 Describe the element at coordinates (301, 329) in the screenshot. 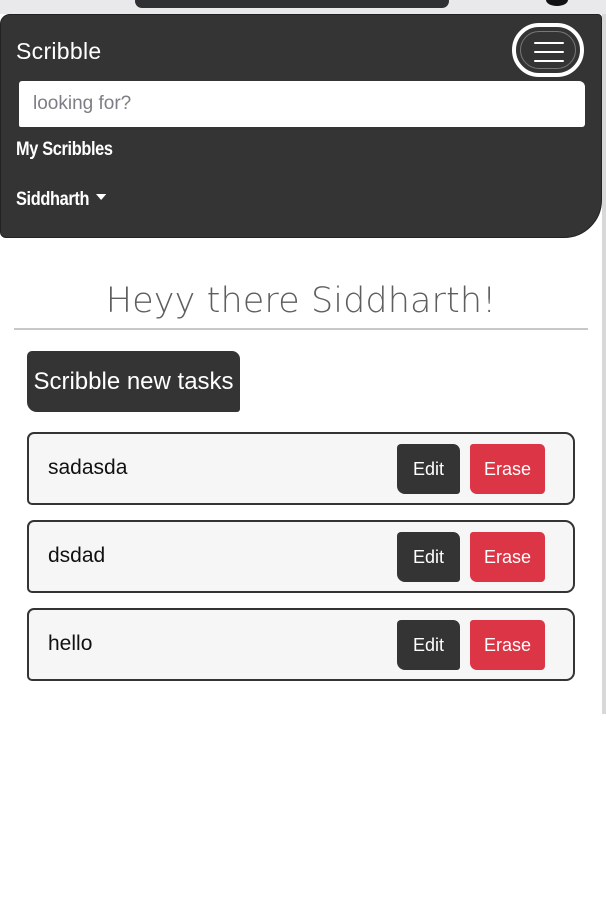

I see `divider` at that location.